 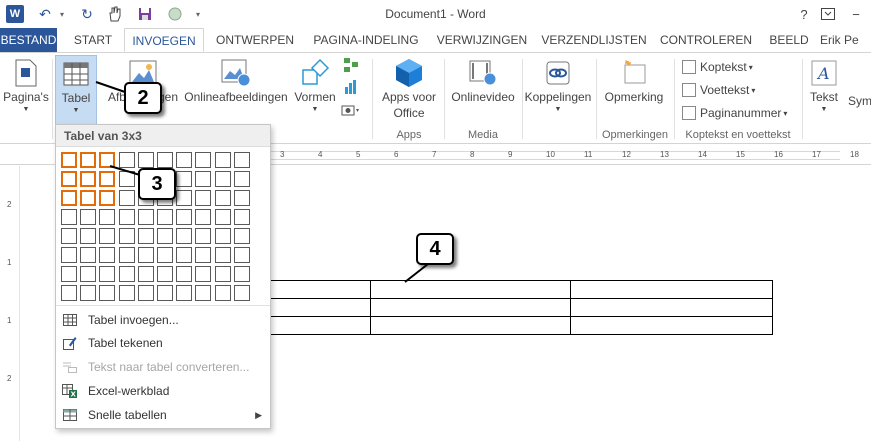 I want to click on document-table, so click(x=521, y=307).